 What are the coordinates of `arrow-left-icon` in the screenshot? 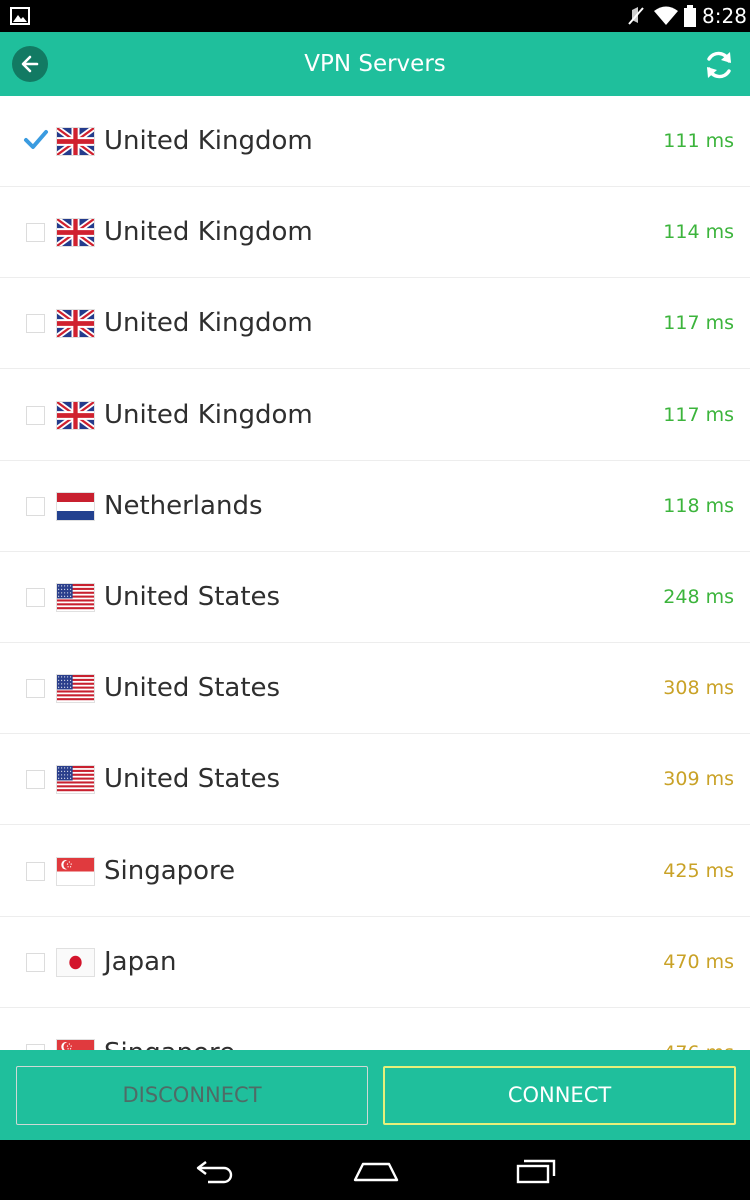 It's located at (30, 64).